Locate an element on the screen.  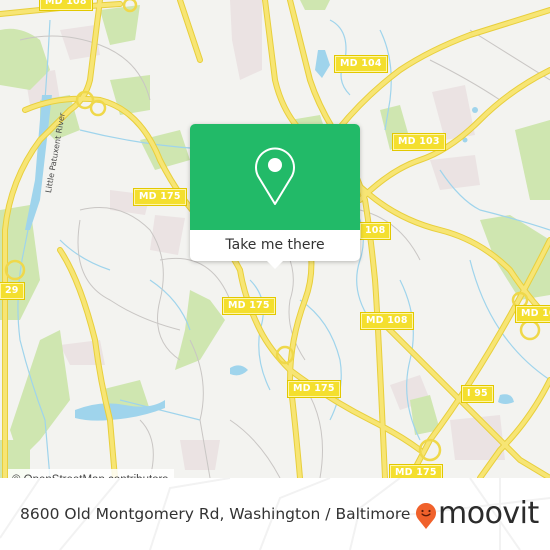
map-attribution: © OpenStreetMap contributors is located at coordinates (91, 473).